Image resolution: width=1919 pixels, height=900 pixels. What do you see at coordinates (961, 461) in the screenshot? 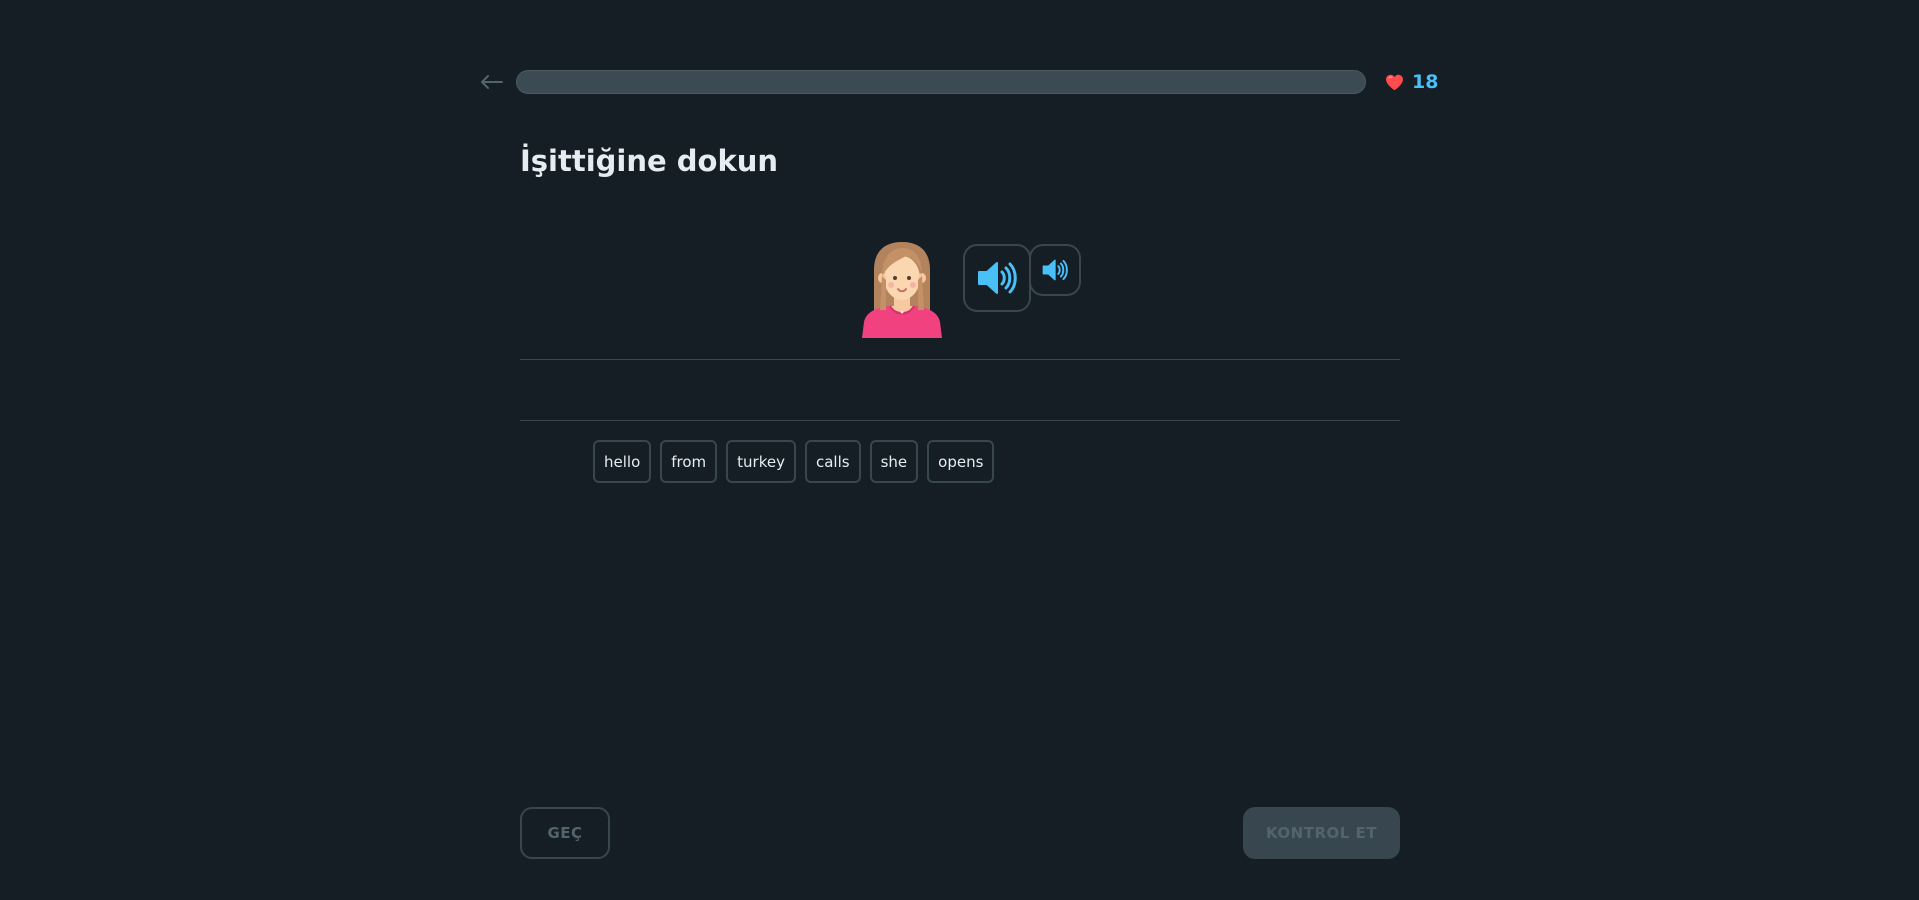
I see `word-tile-opens: opens` at bounding box center [961, 461].